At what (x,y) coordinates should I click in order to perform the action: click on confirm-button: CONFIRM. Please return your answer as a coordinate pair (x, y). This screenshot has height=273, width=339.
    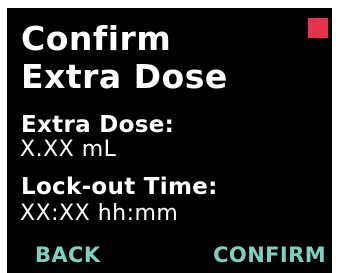
    Looking at the image, I should click on (269, 255).